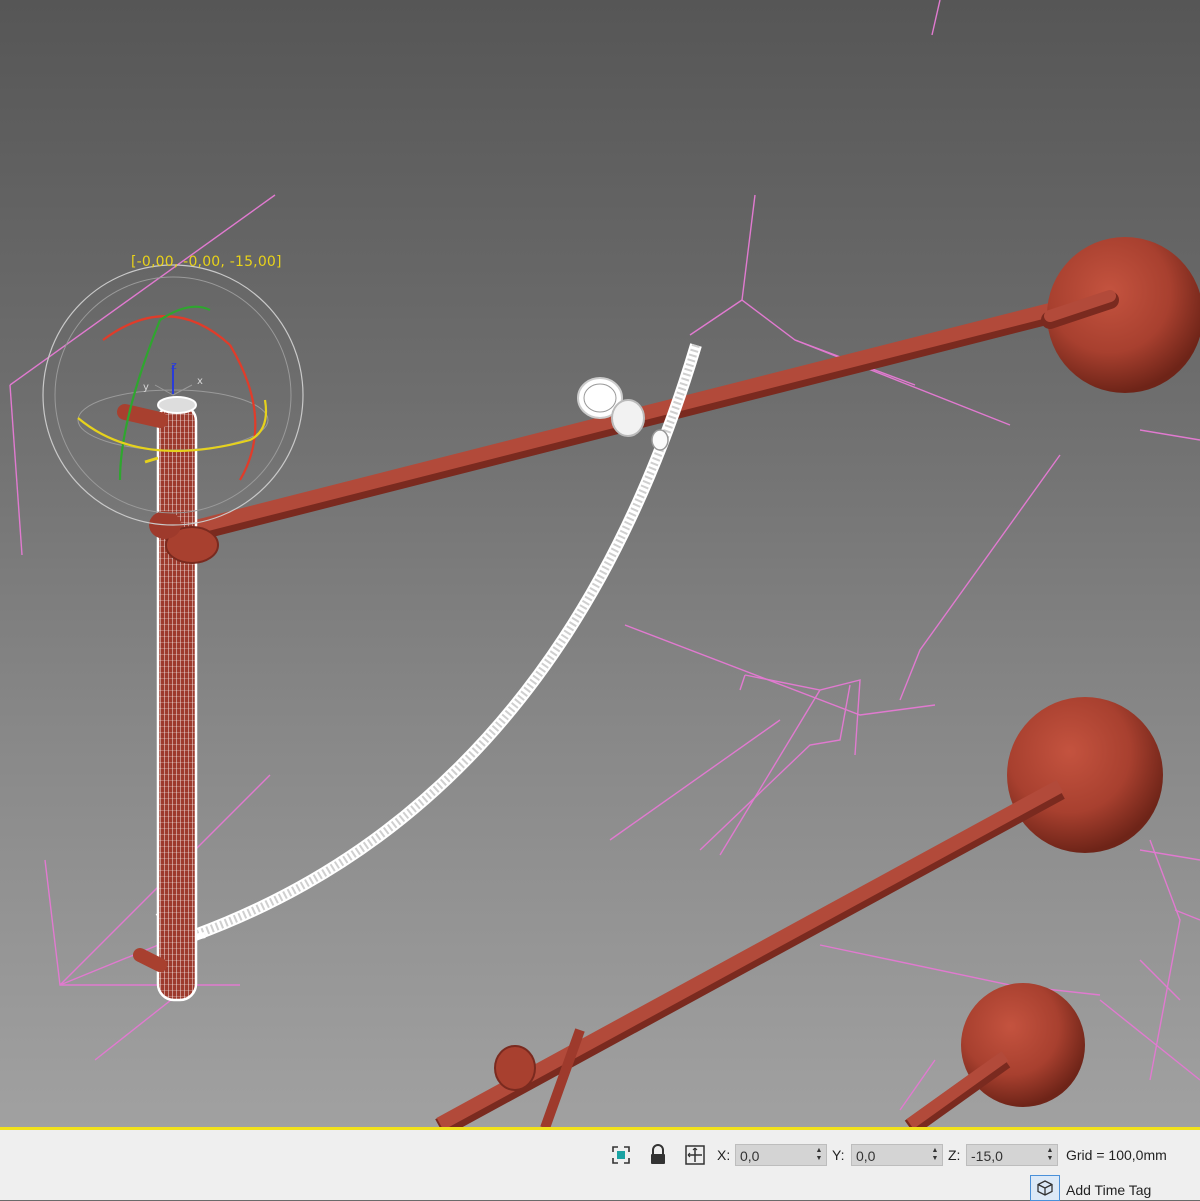  Describe the element at coordinates (1050, 1156) in the screenshot. I see `z-spinner-arrows-icon: ▲ ▼` at that location.